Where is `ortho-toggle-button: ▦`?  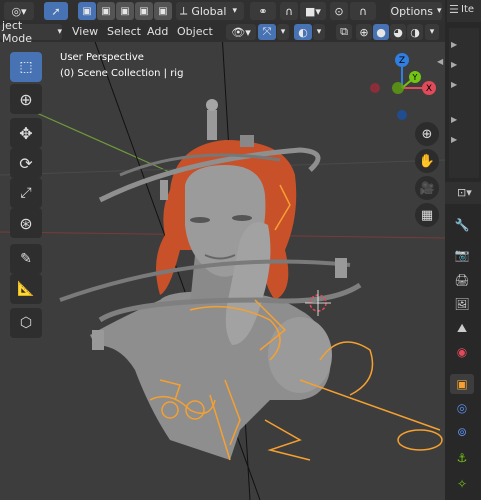 ortho-toggle-button: ▦ is located at coordinates (427, 215).